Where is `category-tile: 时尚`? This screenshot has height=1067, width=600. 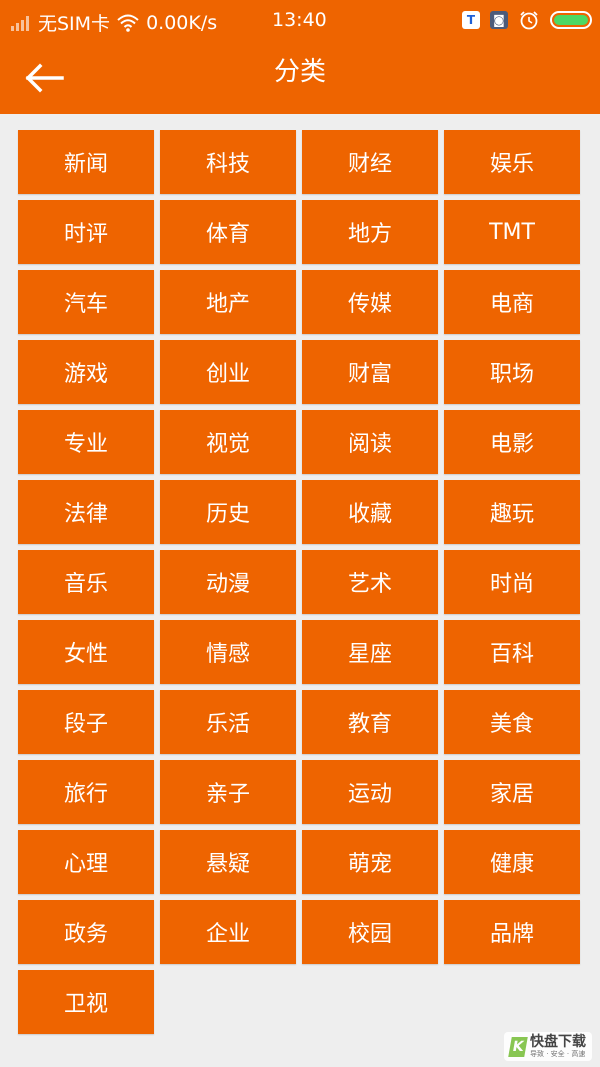
category-tile: 时尚 is located at coordinates (512, 582).